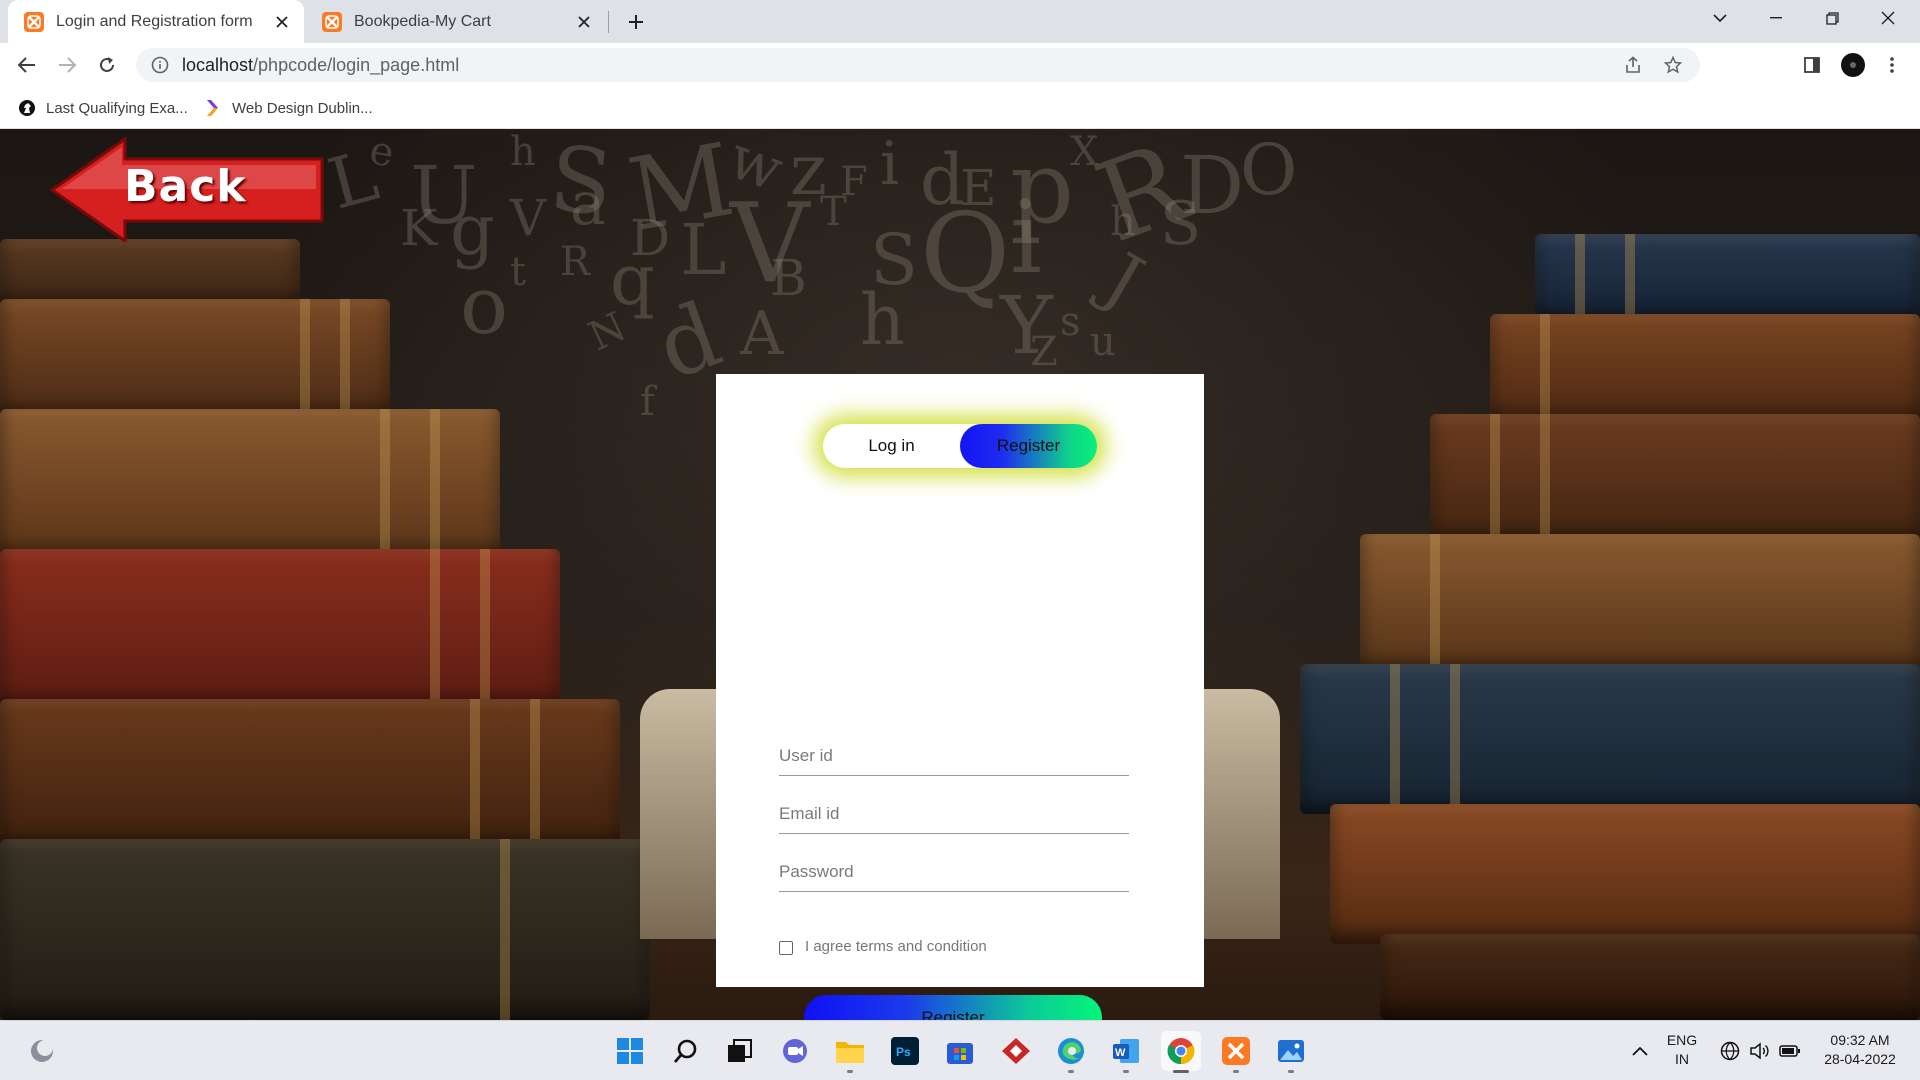  Describe the element at coordinates (630, 1051) in the screenshot. I see `start-icon` at that location.